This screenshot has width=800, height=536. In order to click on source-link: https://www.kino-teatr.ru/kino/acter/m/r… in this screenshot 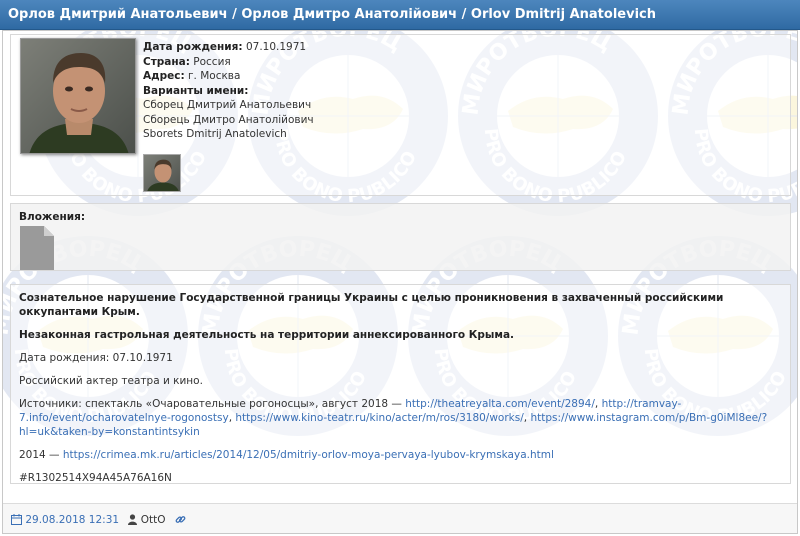, I will do `click(379, 418)`.